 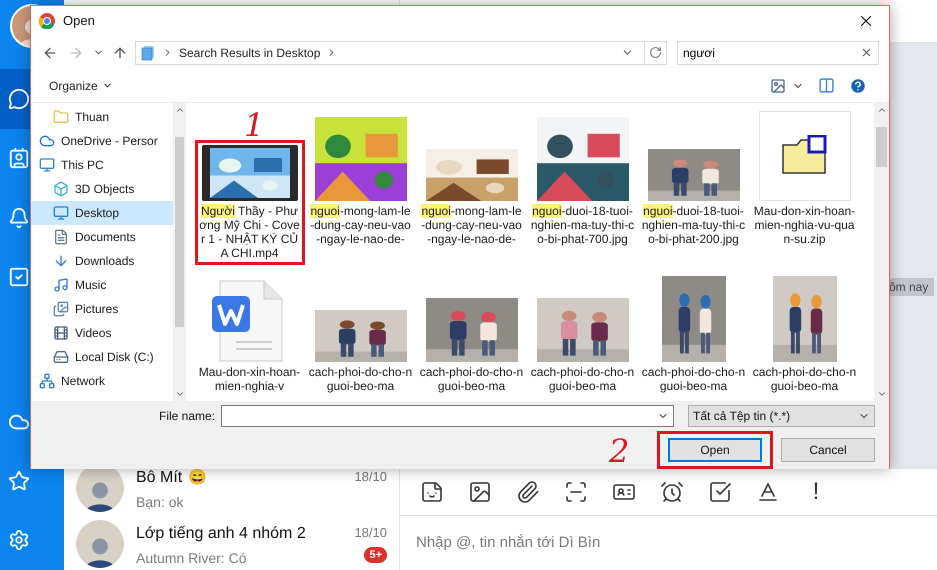 I want to click on file-name: nguoi-duoi-18-tuoi-nghien-ma-tuy-thi-co-bi-phat-700.jpg, so click(x=582, y=226).